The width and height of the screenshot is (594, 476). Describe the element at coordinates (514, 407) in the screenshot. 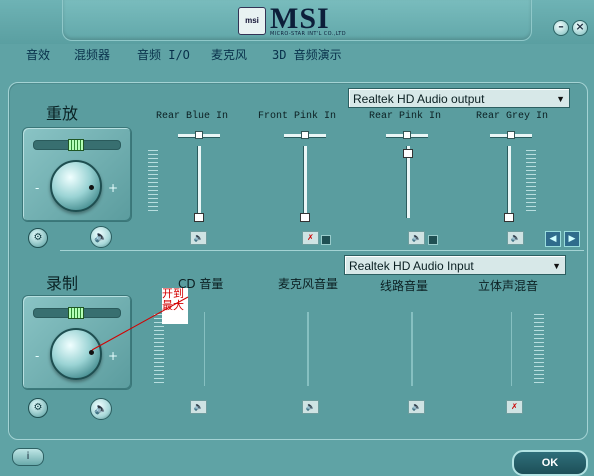

I see `mute-icon: ✗` at that location.